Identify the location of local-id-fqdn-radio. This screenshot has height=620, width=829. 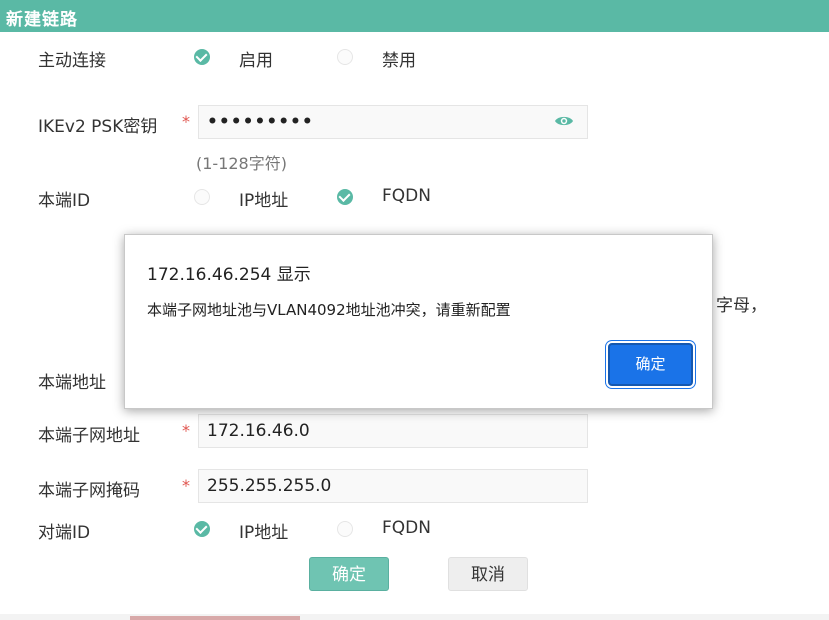
(345, 197).